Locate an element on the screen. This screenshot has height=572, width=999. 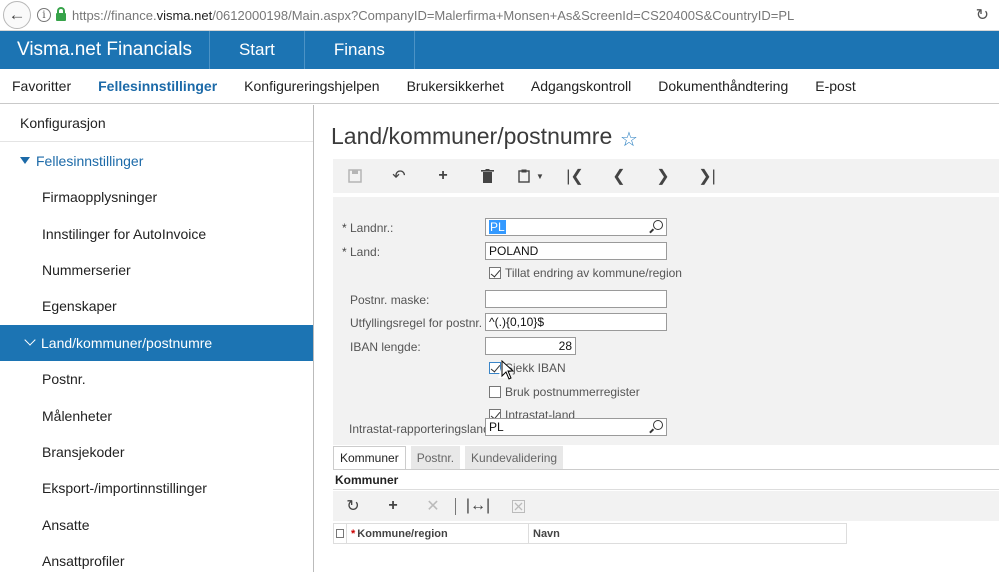
rapport-value: PL is located at coordinates (496, 427).